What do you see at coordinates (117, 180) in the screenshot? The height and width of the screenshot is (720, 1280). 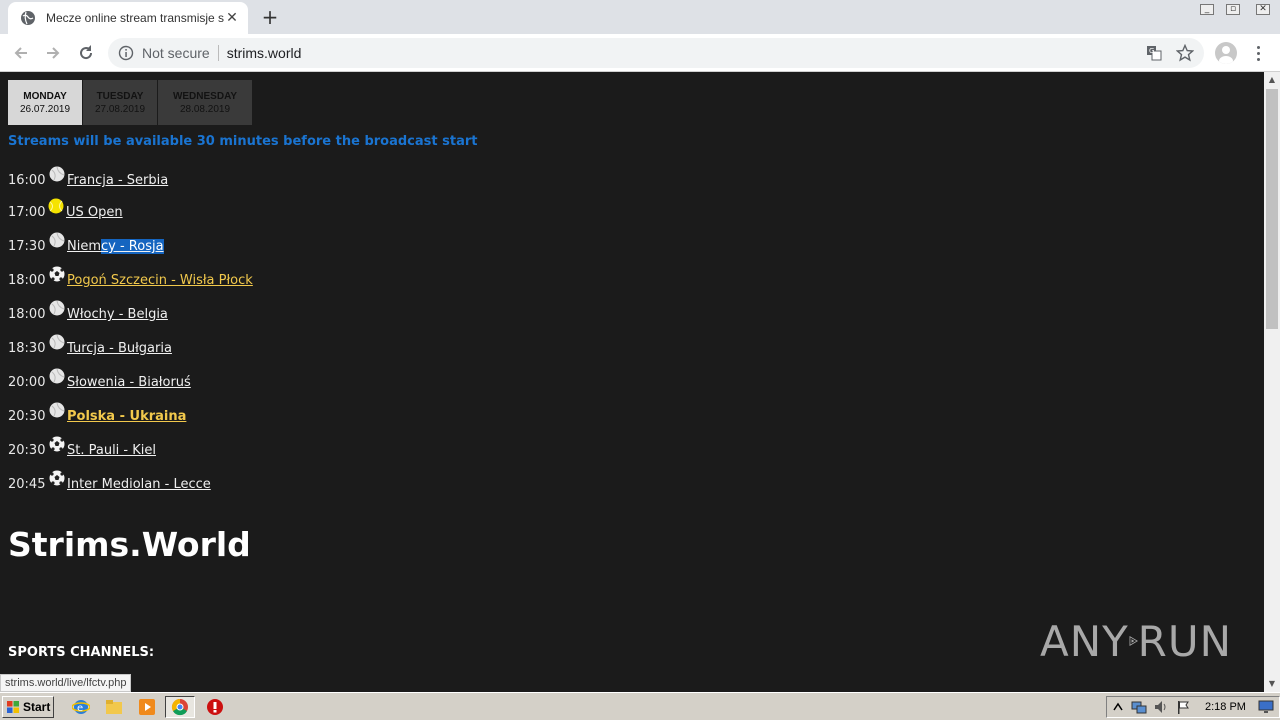 I see `match-link: Francja - Serbia` at bounding box center [117, 180].